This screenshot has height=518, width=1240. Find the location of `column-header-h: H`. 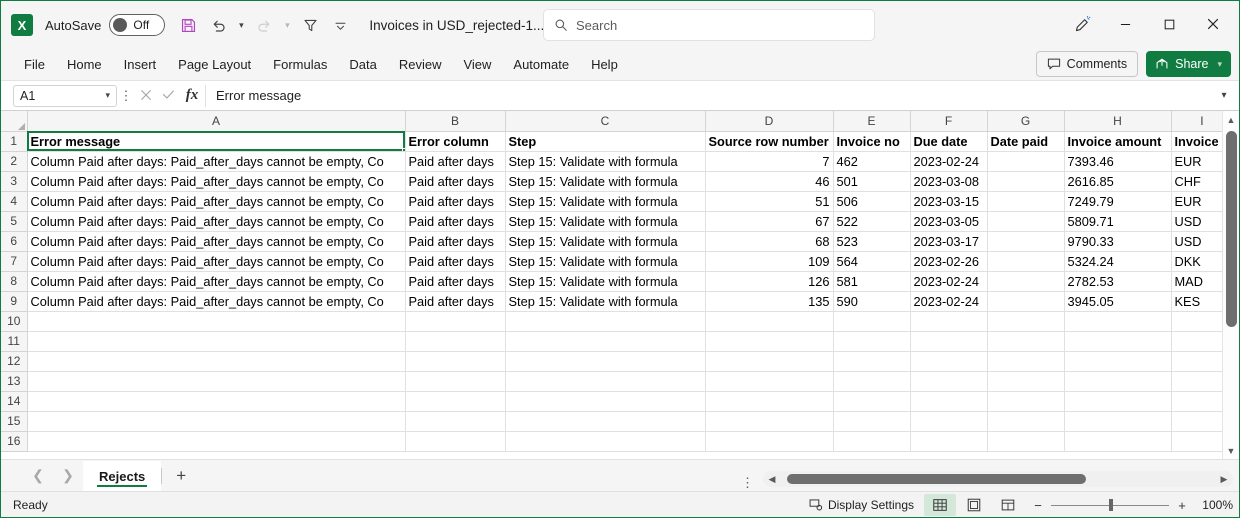

column-header-h: H is located at coordinates (1117, 121).